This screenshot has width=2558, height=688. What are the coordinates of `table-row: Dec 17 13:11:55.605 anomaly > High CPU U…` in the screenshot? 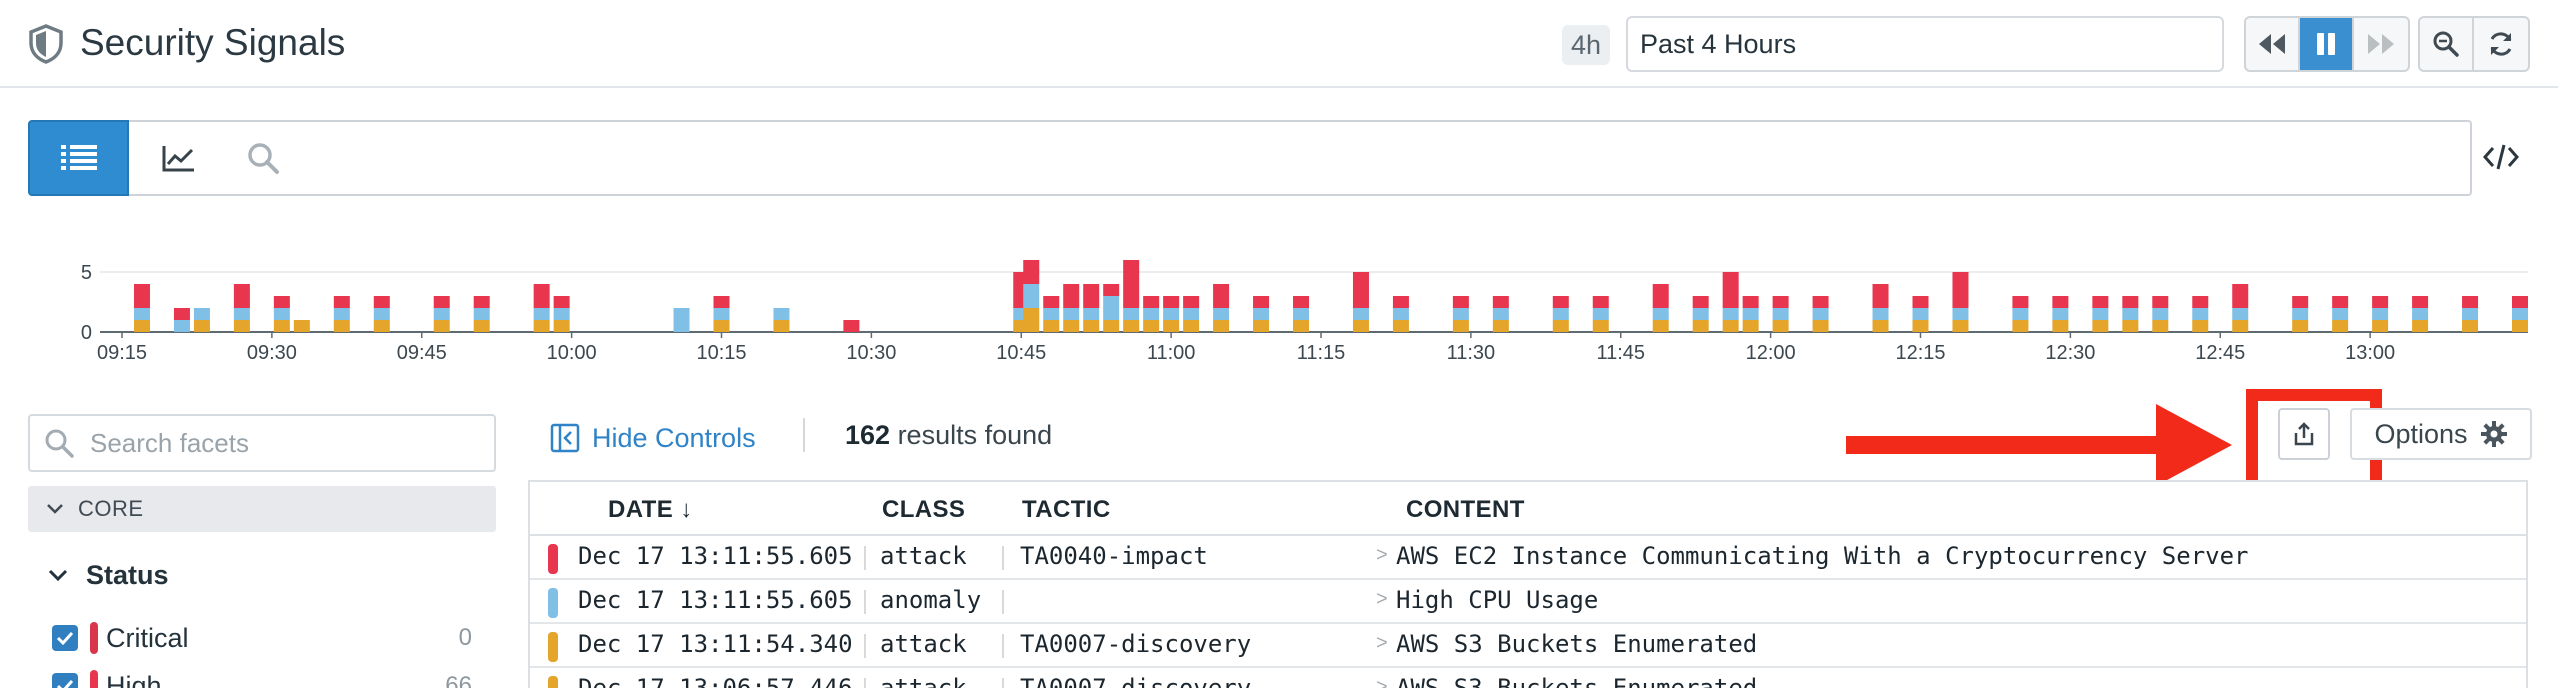 It's located at (1528, 602).